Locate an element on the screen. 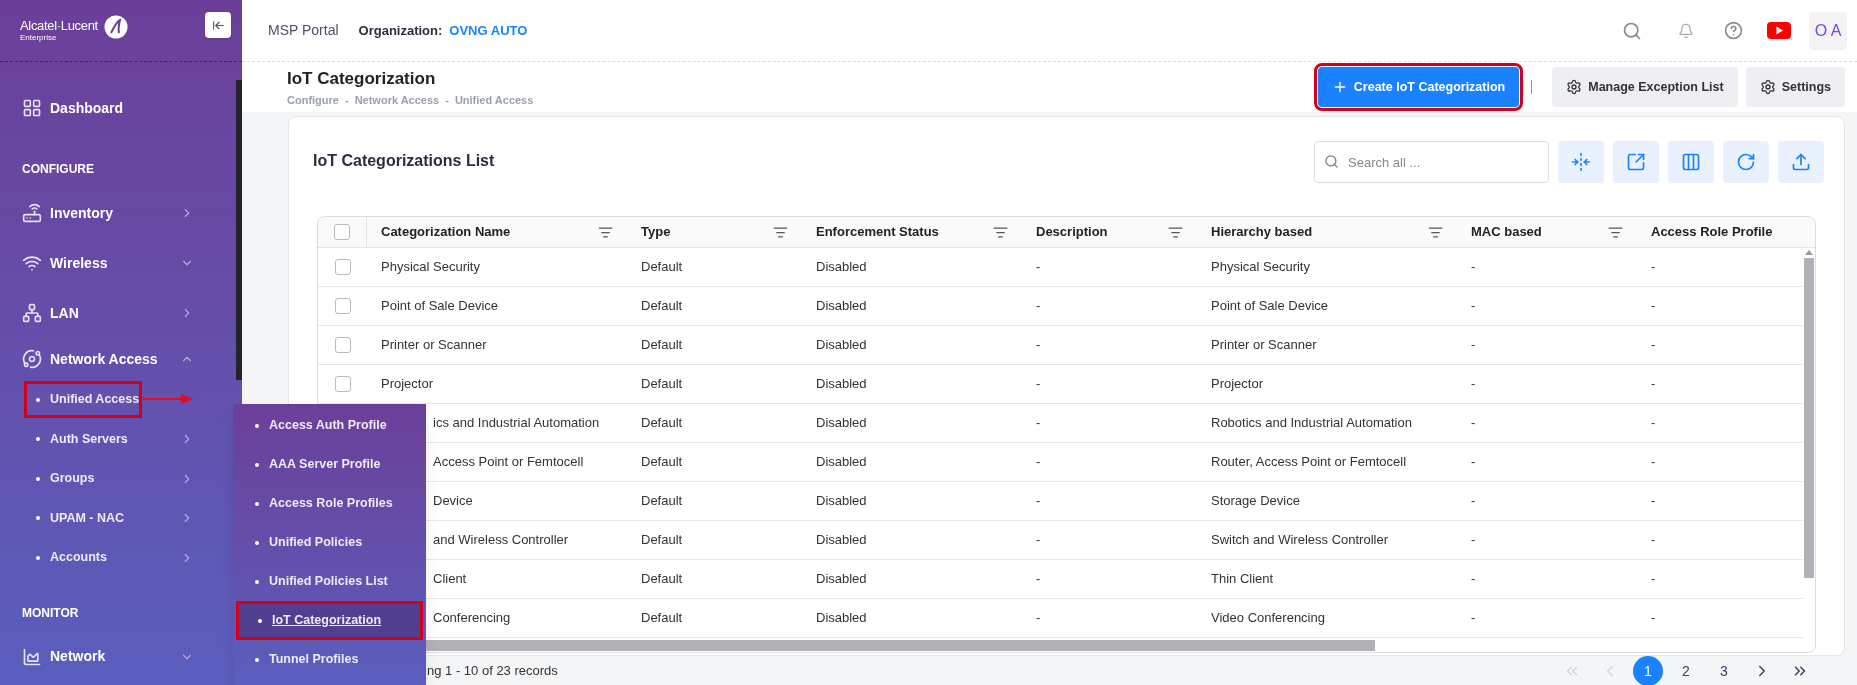 The width and height of the screenshot is (1857, 685). video-play-icon is located at coordinates (1779, 30).